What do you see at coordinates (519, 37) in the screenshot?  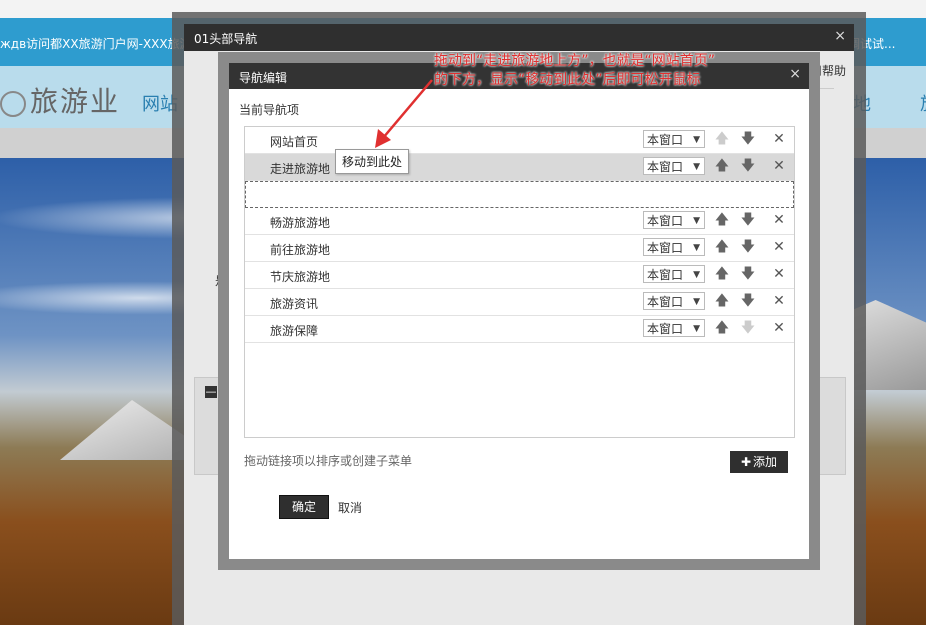 I see `outer-dialog-header: 01头部导航 ×` at bounding box center [519, 37].